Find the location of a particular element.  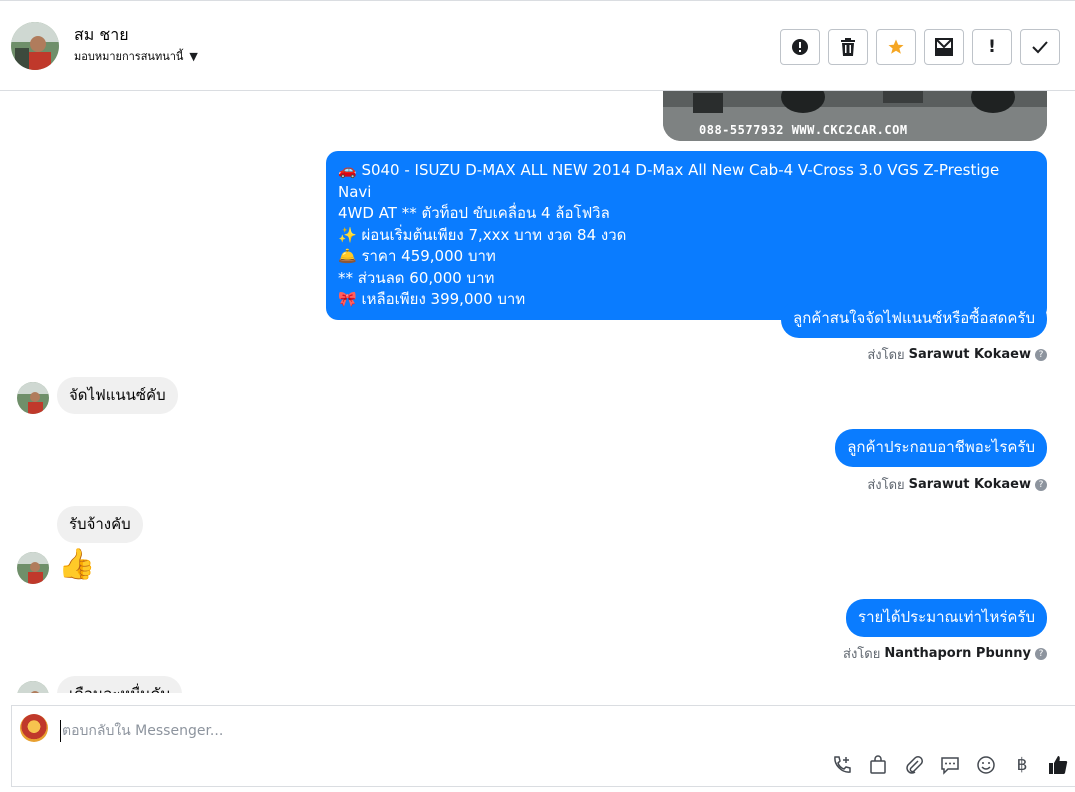

star-button is located at coordinates (896, 47).